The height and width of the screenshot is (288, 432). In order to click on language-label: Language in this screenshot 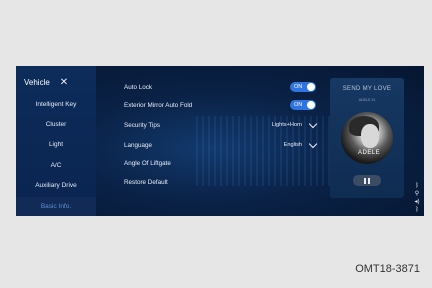, I will do `click(138, 145)`.